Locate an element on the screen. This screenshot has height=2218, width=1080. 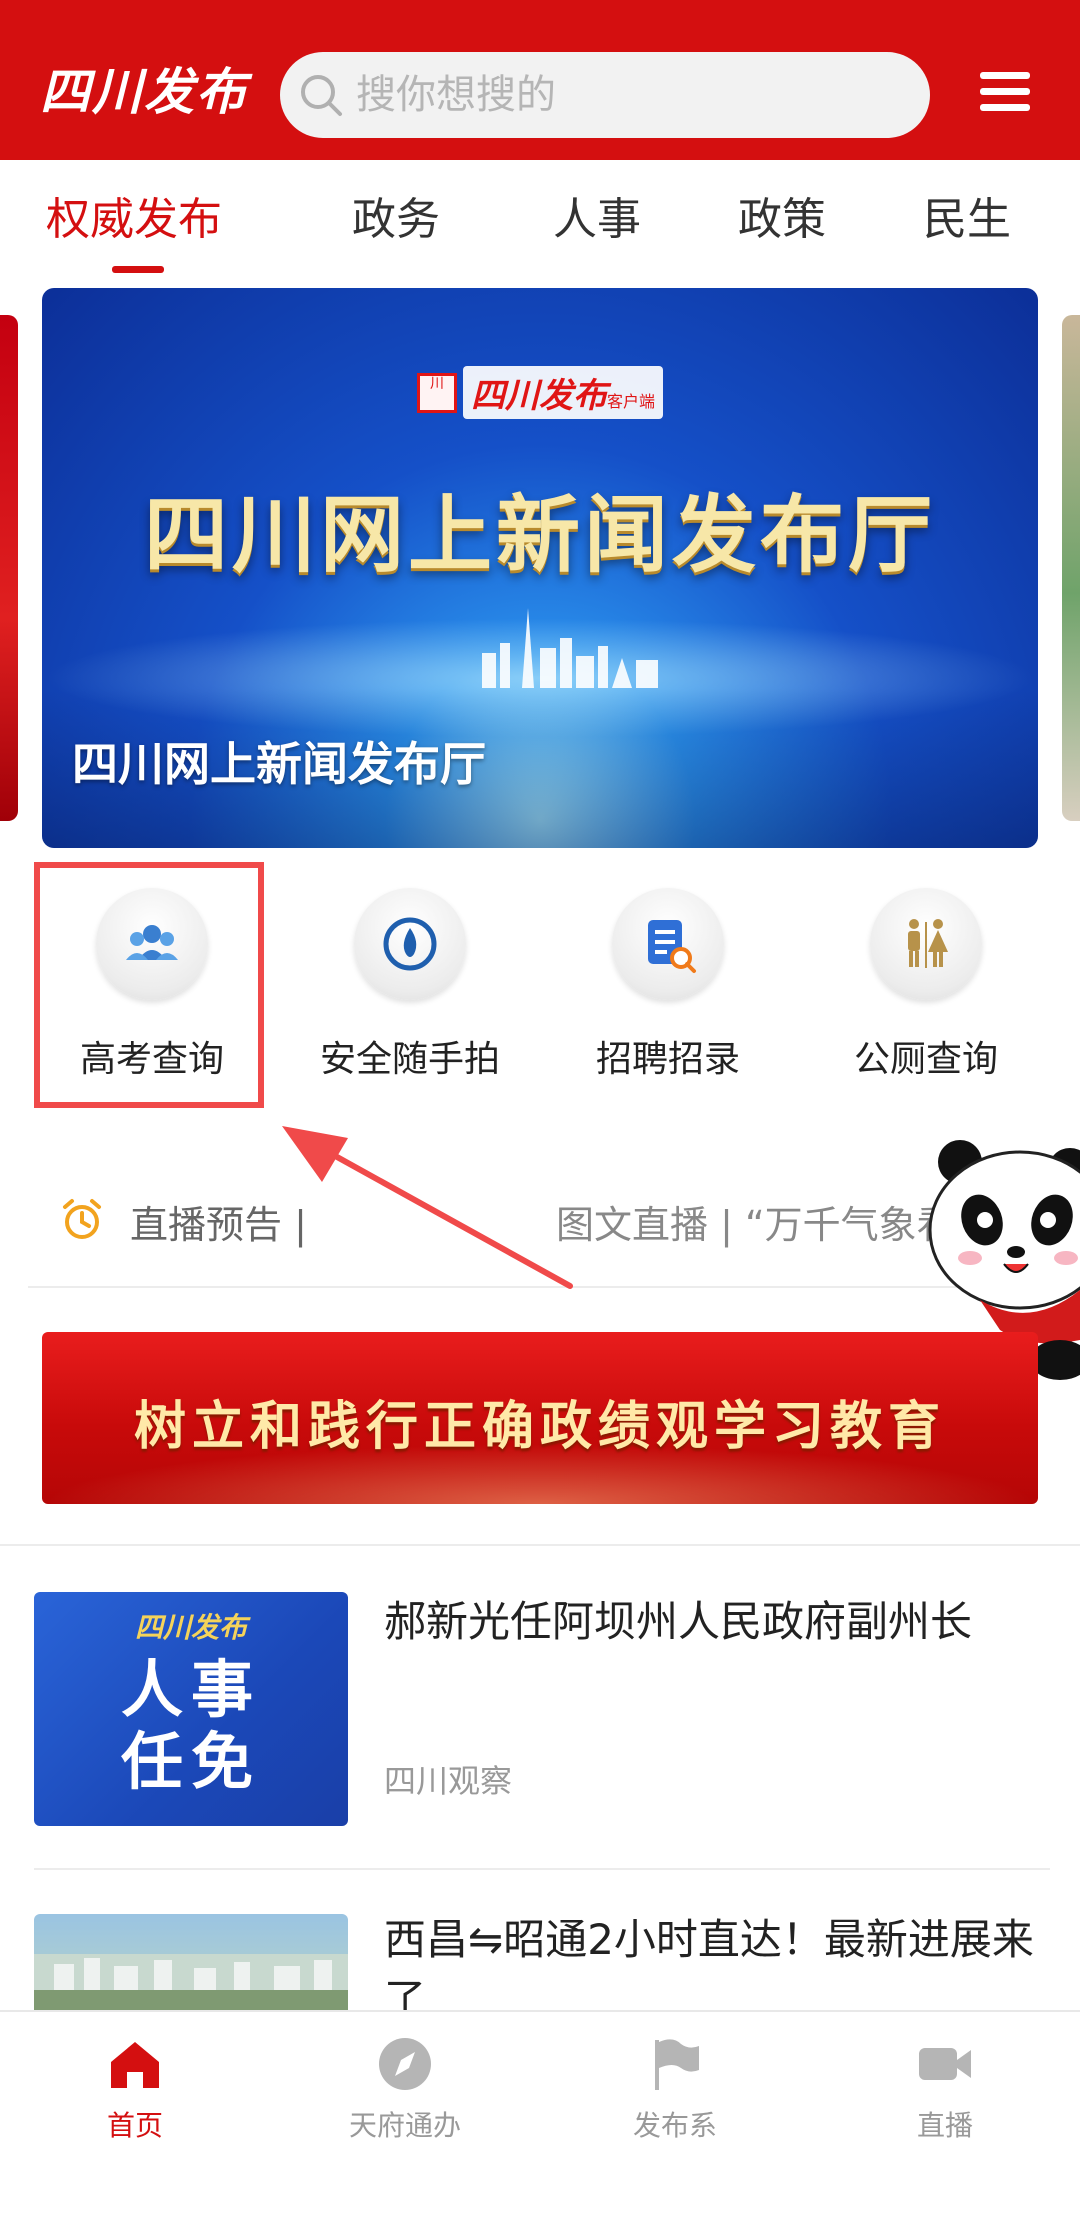
nav-tianfu: 天府通办 is located at coordinates (405, 2089).